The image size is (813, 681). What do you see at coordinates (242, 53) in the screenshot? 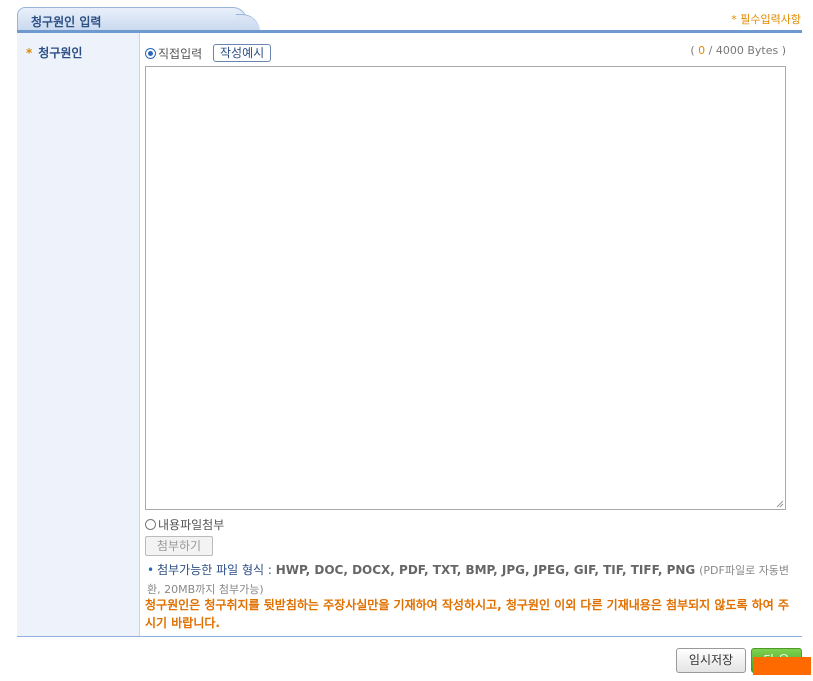
I see `example-button: 작성예시` at bounding box center [242, 53].